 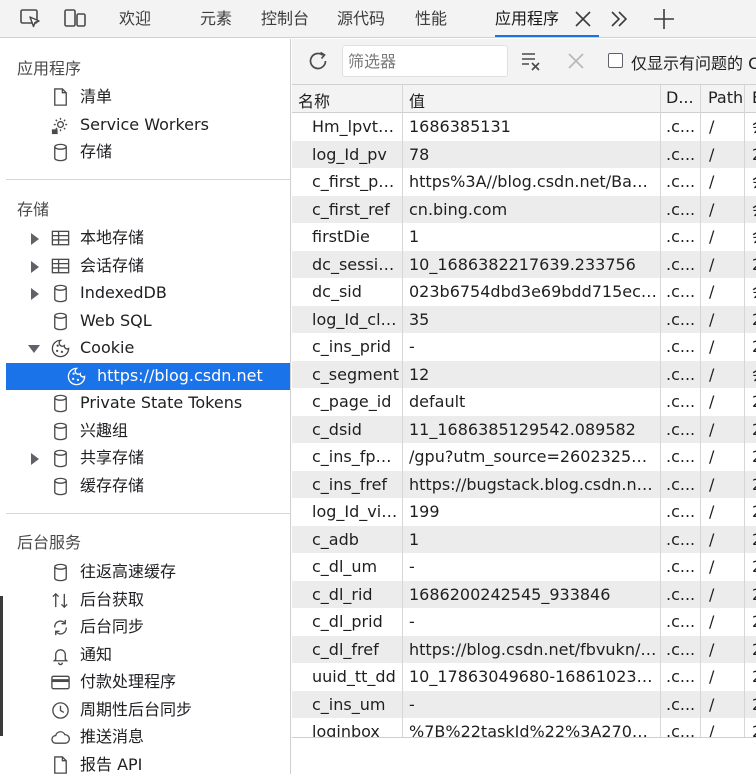 I want to click on bell-icon, so click(x=60, y=656).